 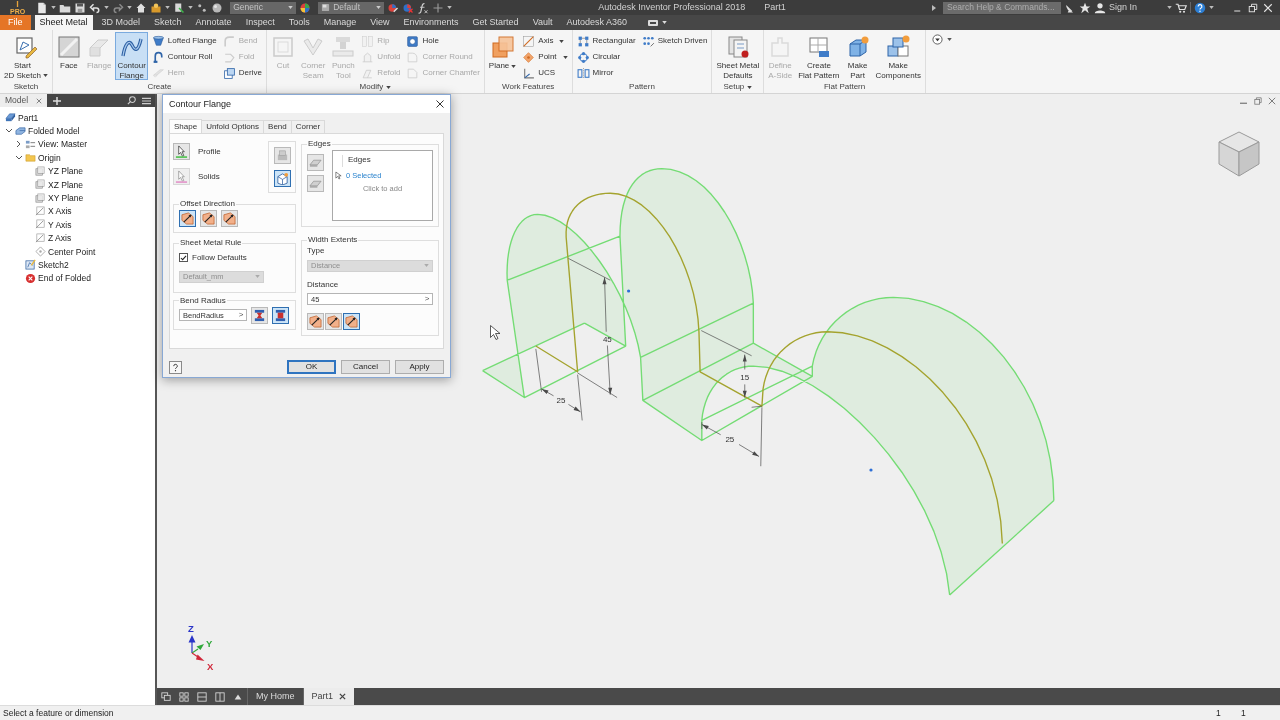 I want to click on ribbon-tool-button: Sketch Driven, so click(x=674, y=41).